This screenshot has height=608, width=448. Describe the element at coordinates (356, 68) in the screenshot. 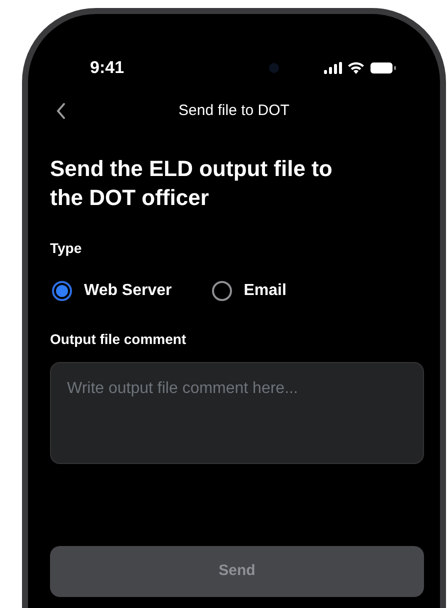

I see `wifi-icon` at that location.